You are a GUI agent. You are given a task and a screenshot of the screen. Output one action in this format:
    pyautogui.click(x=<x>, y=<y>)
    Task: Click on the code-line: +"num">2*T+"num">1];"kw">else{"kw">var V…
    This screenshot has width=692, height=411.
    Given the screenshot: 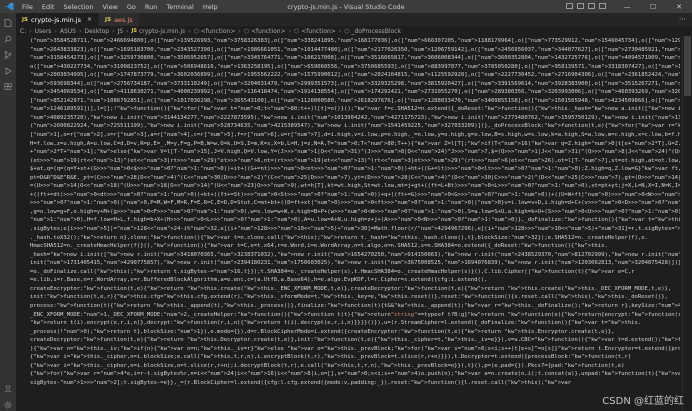 What is the action you would take?
    pyautogui.click(x=355, y=152)
    